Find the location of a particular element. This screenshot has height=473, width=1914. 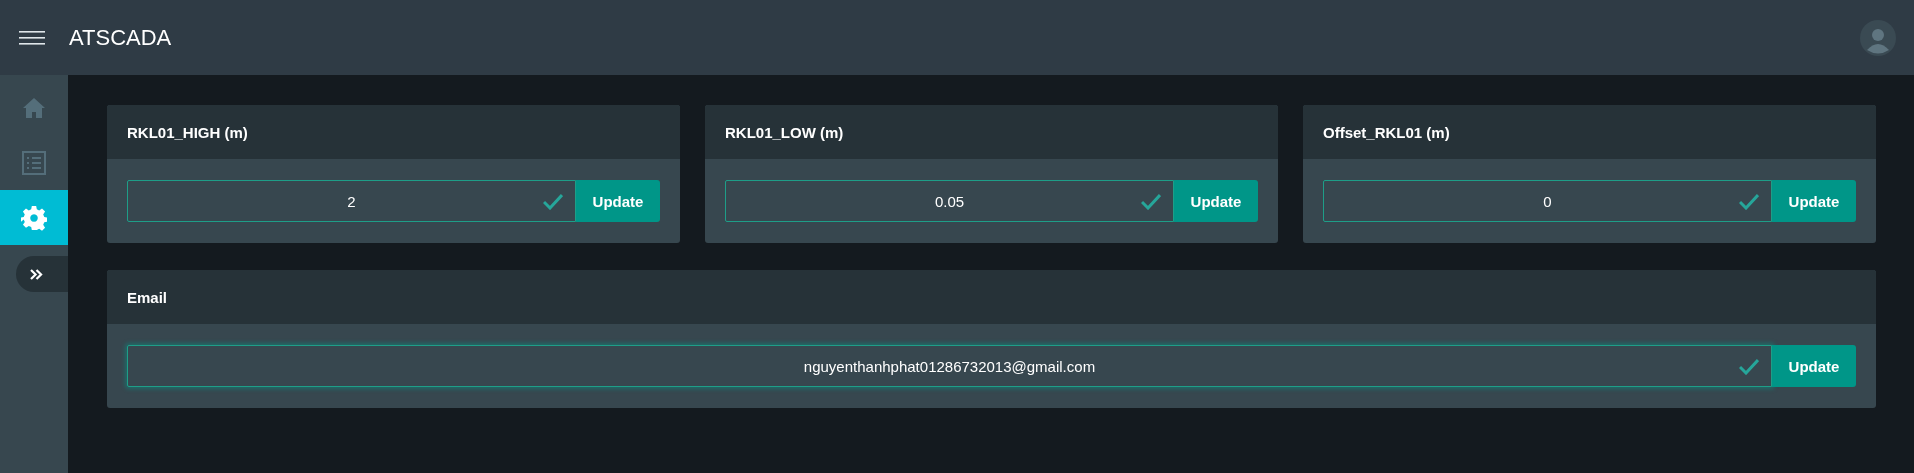

avatar-icon is located at coordinates (1878, 37).